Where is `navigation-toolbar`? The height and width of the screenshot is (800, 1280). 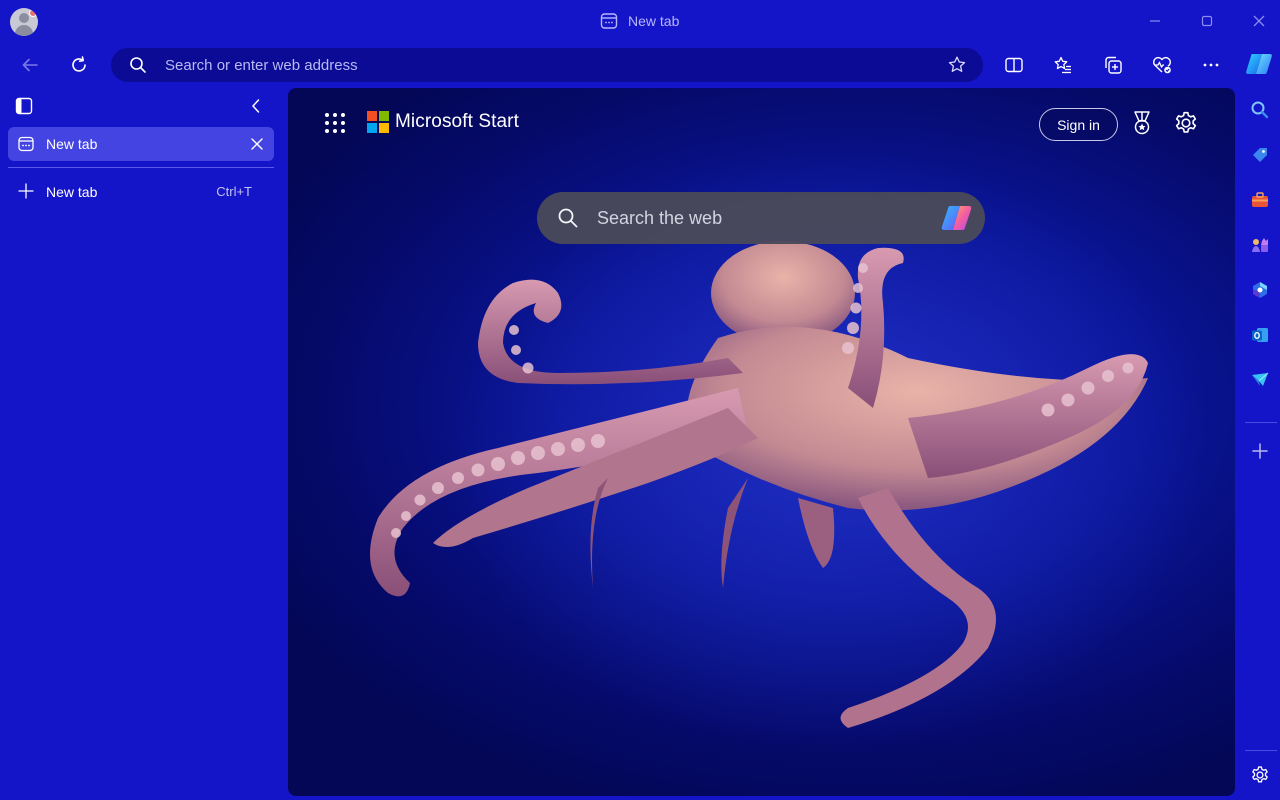
navigation-toolbar is located at coordinates (640, 65).